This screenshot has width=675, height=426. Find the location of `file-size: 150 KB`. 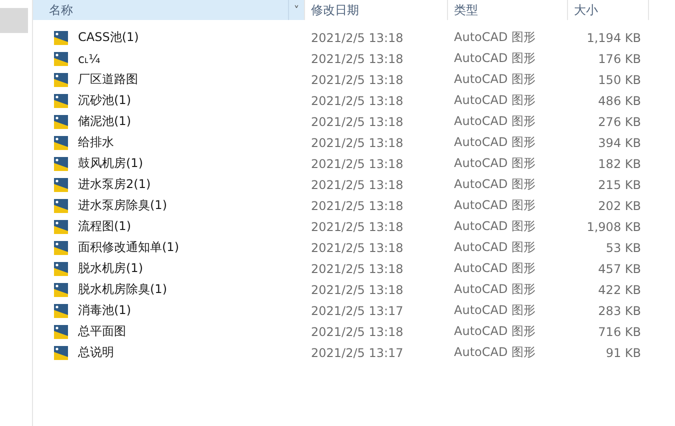

file-size: 150 KB is located at coordinates (620, 79).